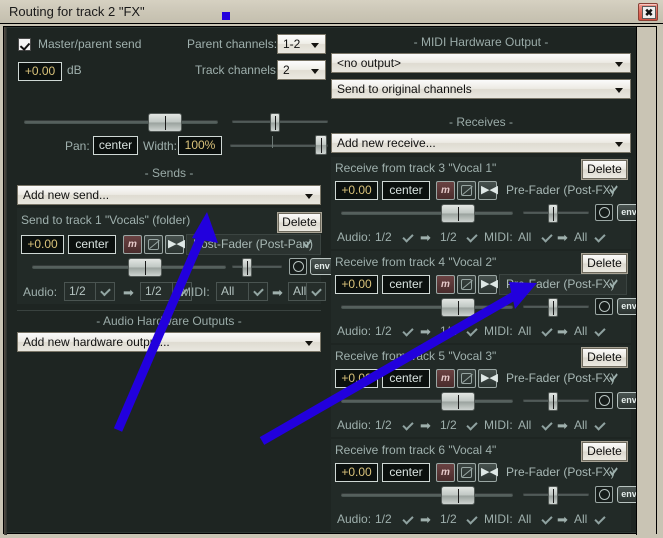  Describe the element at coordinates (481, 89) in the screenshot. I see `midi-channels-select: Send to original channels` at that location.